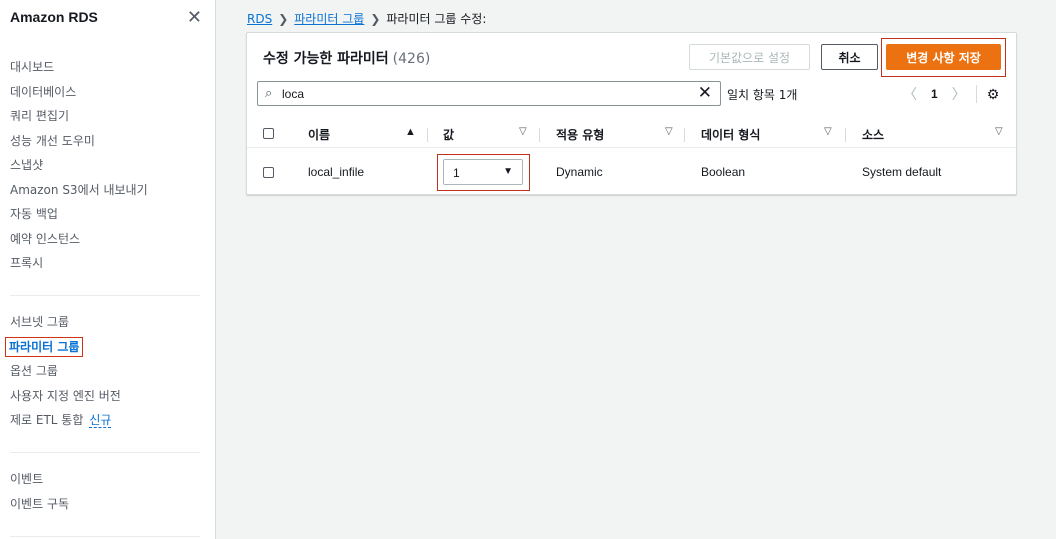  I want to click on sidebar-item-snapshots: 스냅샷, so click(79, 165).